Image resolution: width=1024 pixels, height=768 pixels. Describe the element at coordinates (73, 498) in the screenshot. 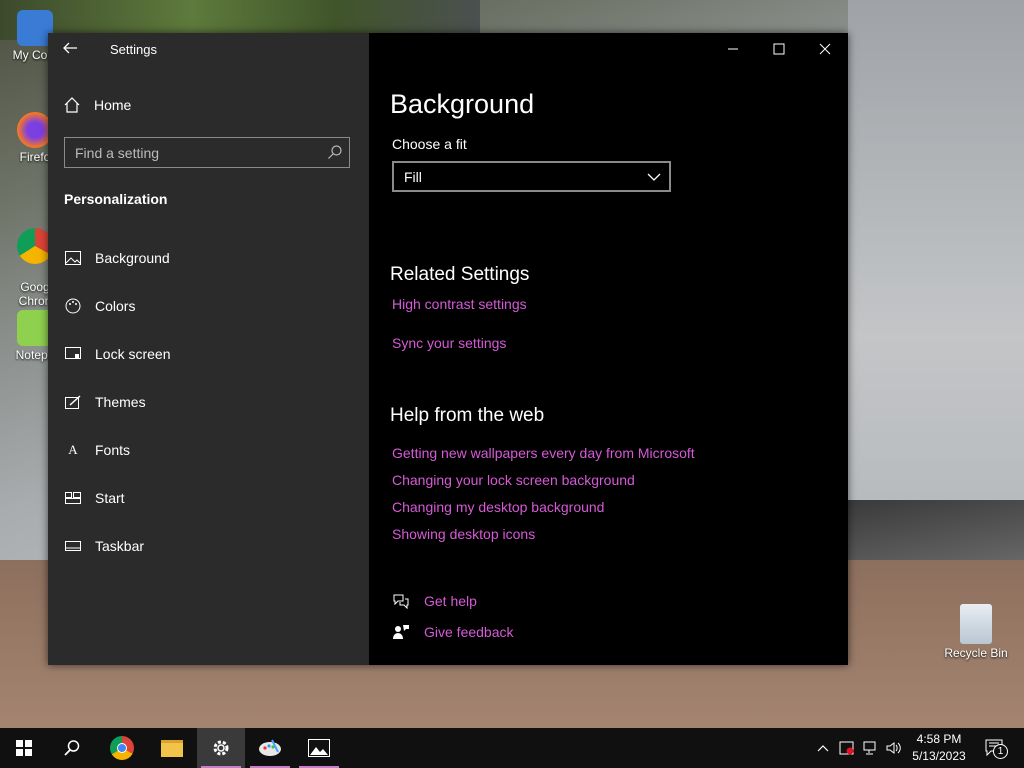

I see `start-icon` at that location.